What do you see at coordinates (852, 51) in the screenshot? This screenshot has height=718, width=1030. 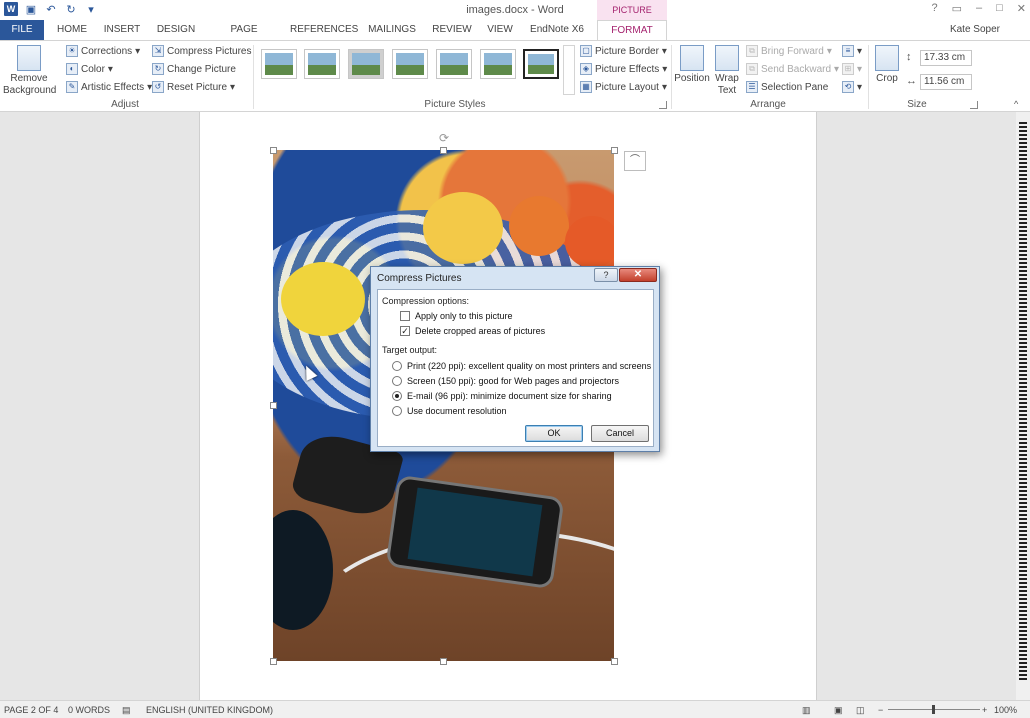 I see `align-button: ≡ ▾` at bounding box center [852, 51].